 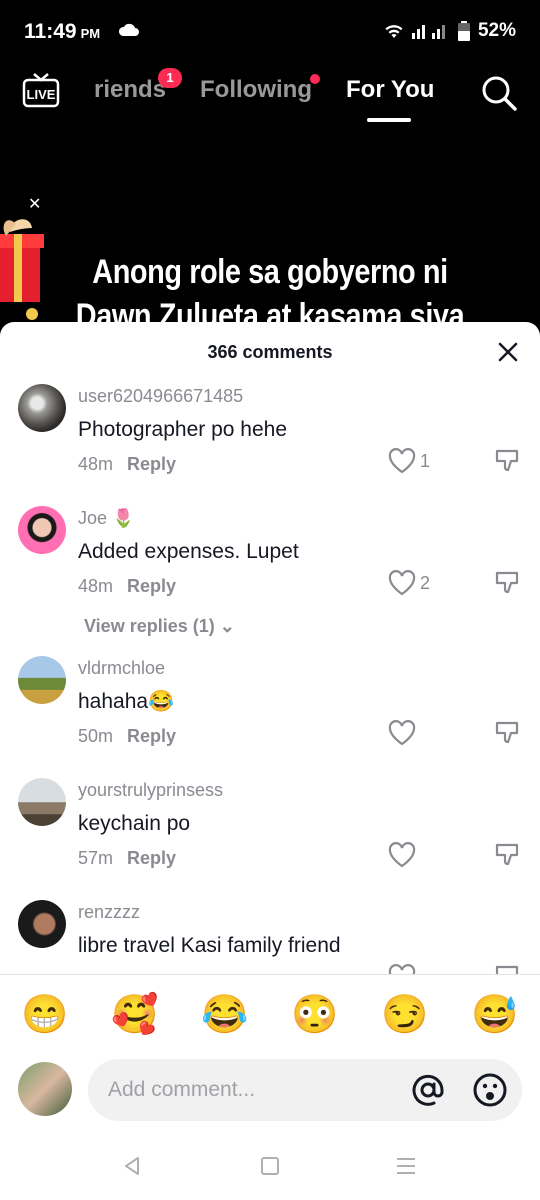 I want to click on wifi-icon, so click(x=394, y=31).